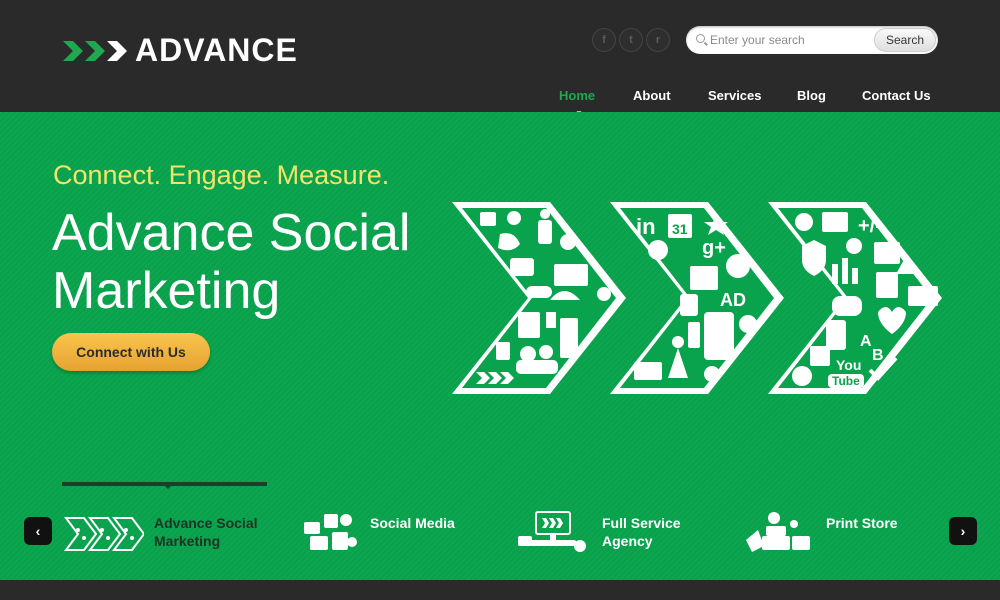 The width and height of the screenshot is (1000, 600). I want to click on svg-text: g+, so click(714, 248).